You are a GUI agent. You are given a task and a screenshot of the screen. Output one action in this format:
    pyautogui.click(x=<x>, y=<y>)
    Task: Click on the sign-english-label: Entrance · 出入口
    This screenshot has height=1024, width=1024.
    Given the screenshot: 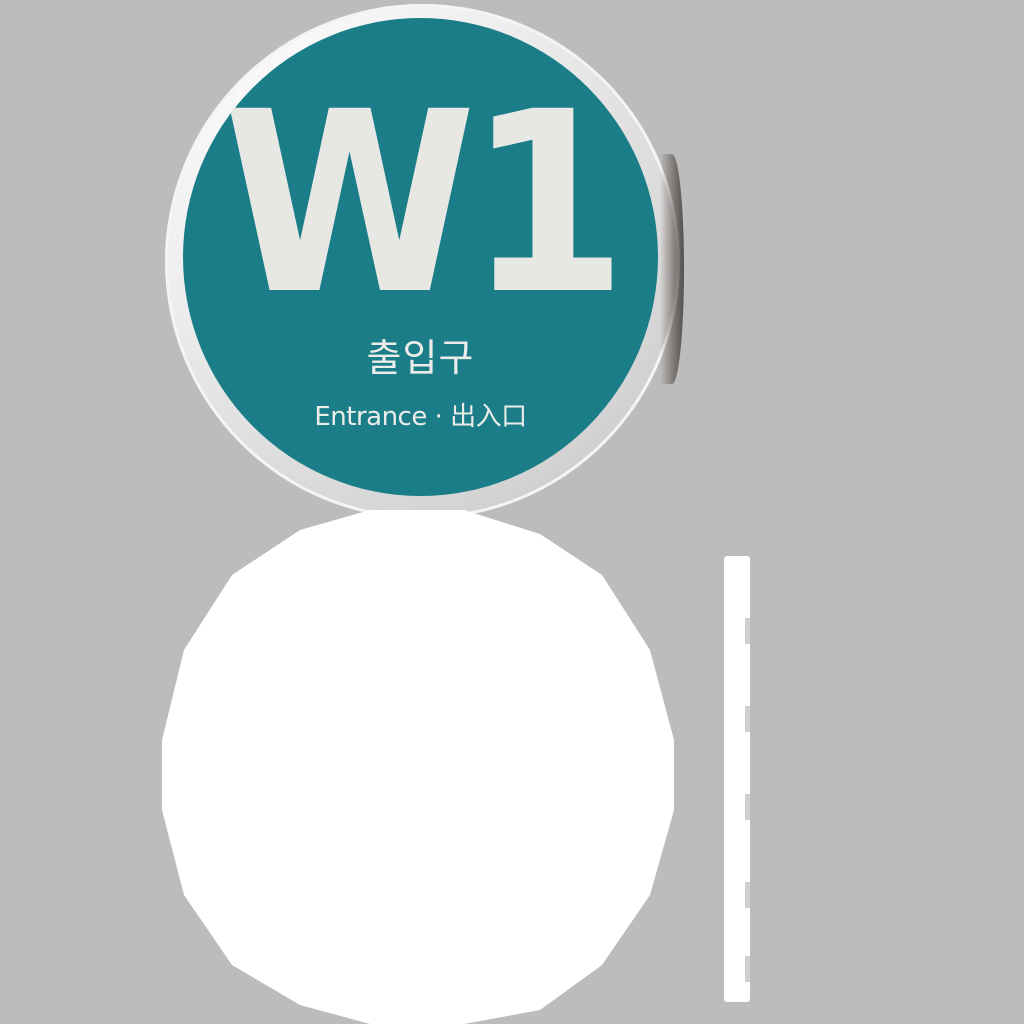 What is the action you would take?
    pyautogui.click(x=420, y=417)
    